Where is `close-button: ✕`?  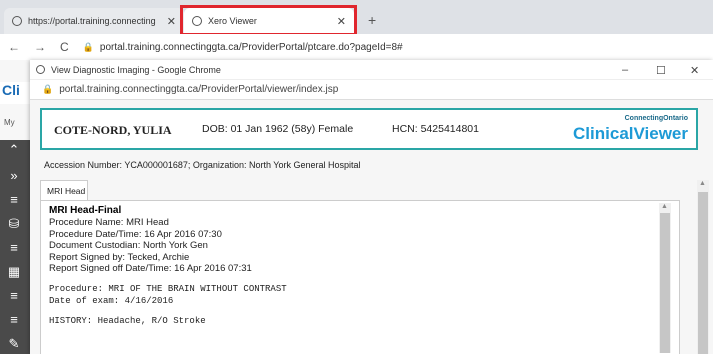
close-button: ✕ is located at coordinates (694, 70).